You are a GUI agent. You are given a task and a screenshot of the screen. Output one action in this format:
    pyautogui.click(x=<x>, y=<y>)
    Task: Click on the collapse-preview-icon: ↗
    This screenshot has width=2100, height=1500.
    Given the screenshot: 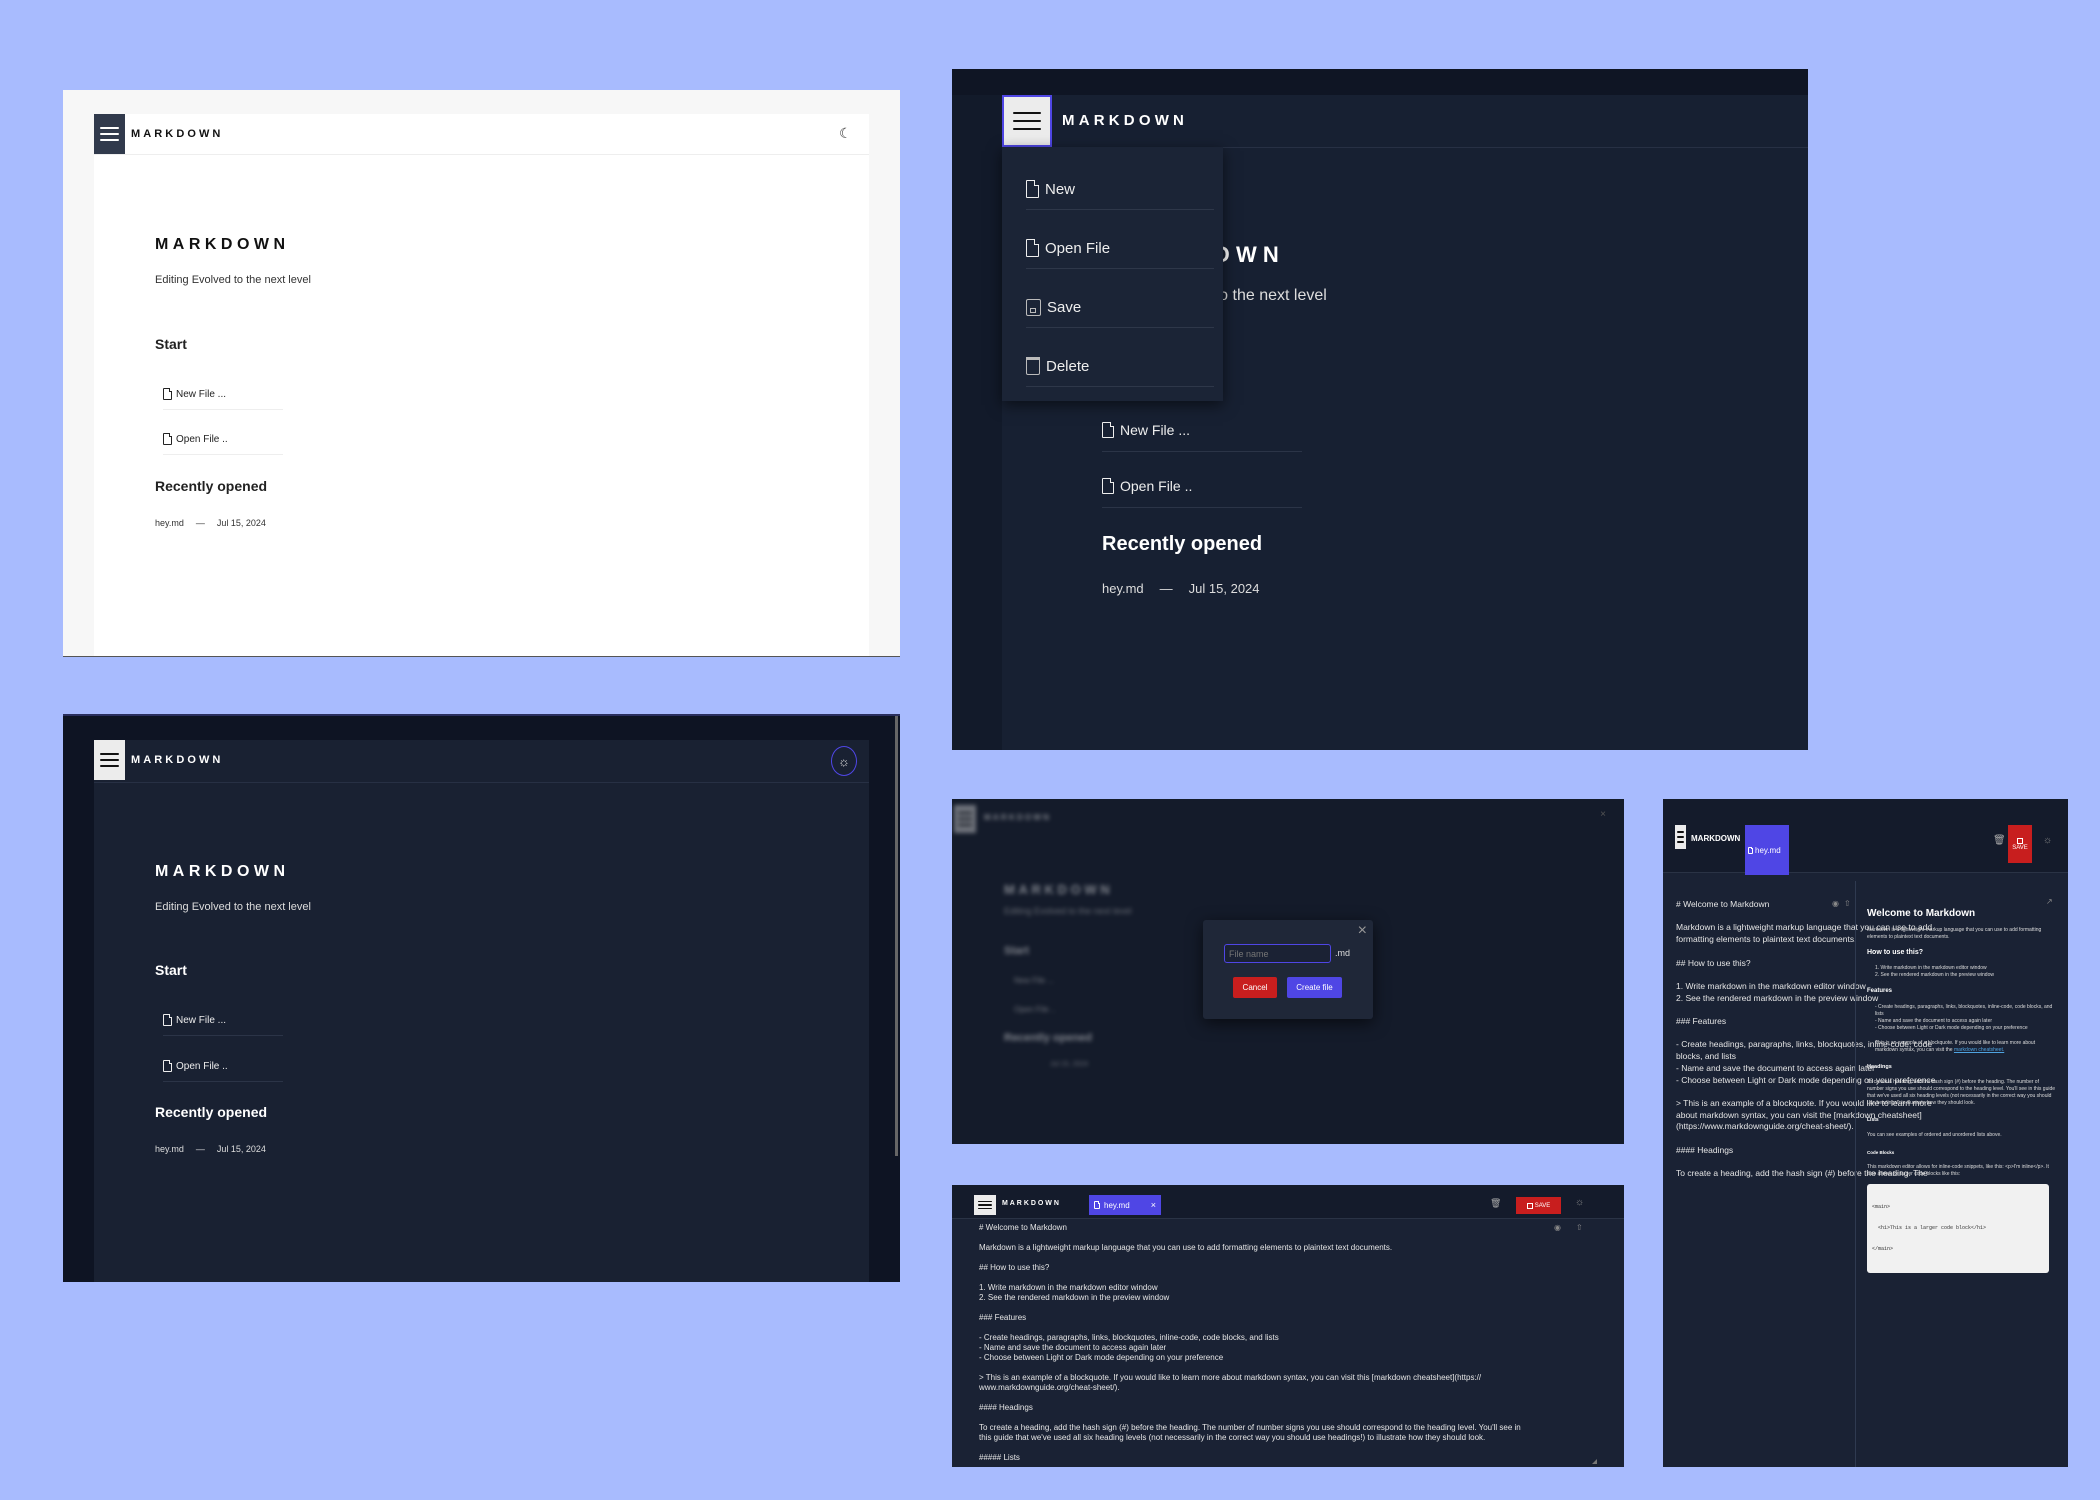 What is the action you would take?
    pyautogui.click(x=2049, y=901)
    